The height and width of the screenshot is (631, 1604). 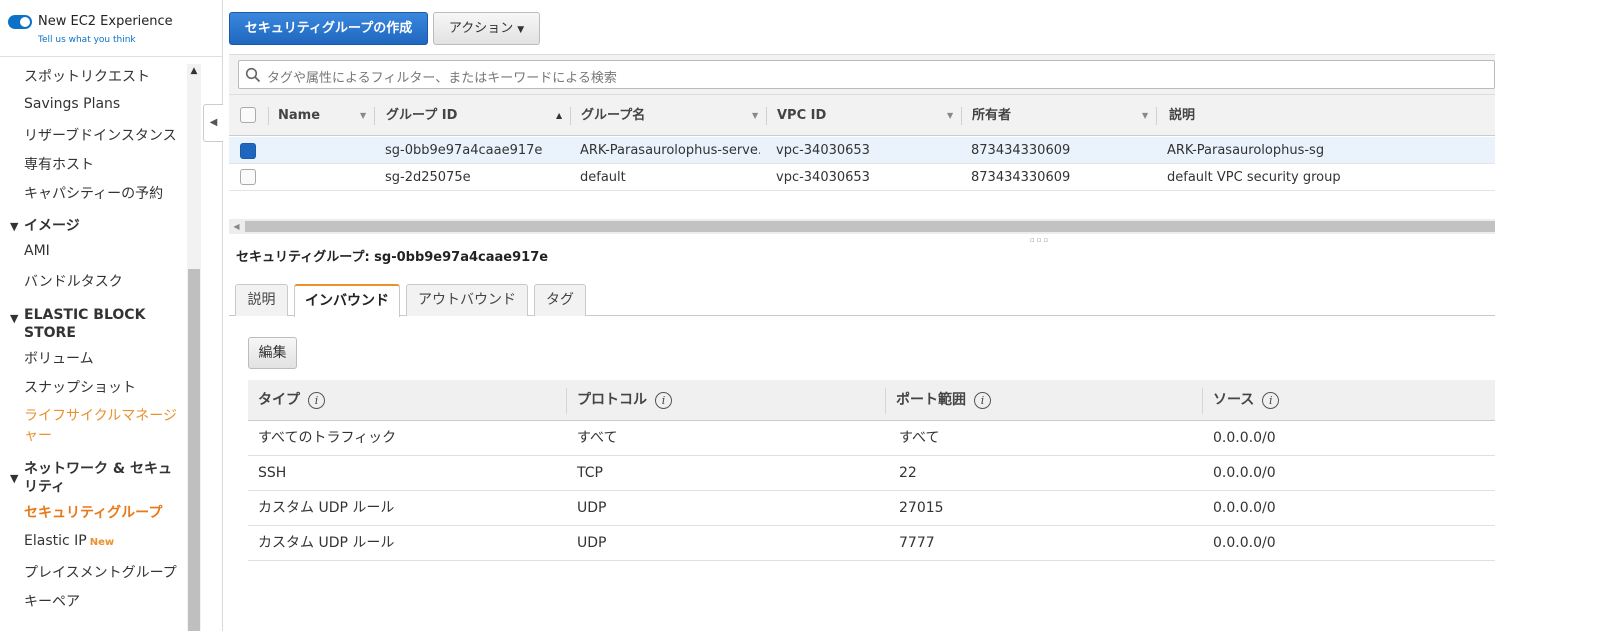 I want to click on filter-search-input: タグや属性によるフィルター、またはキーワードによる検索, so click(x=866, y=74).